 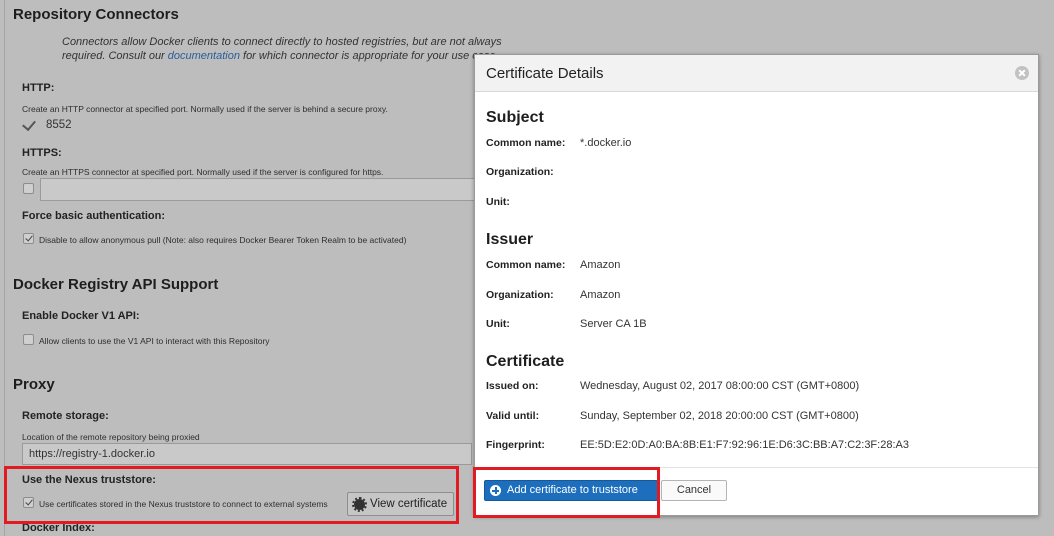 I want to click on cancel-button: Cancel, so click(x=694, y=490).